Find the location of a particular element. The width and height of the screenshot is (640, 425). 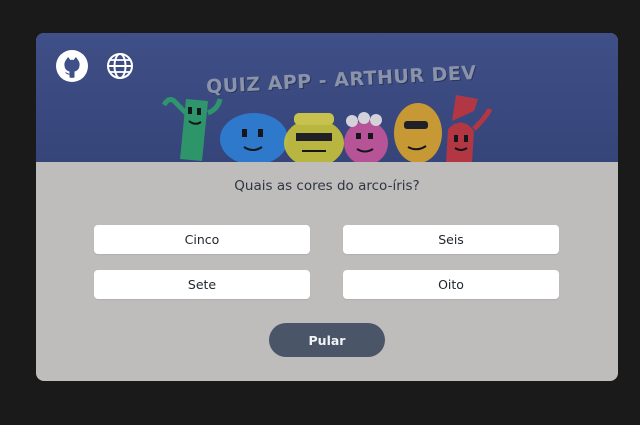

answer-option-4: Oito is located at coordinates (451, 284).